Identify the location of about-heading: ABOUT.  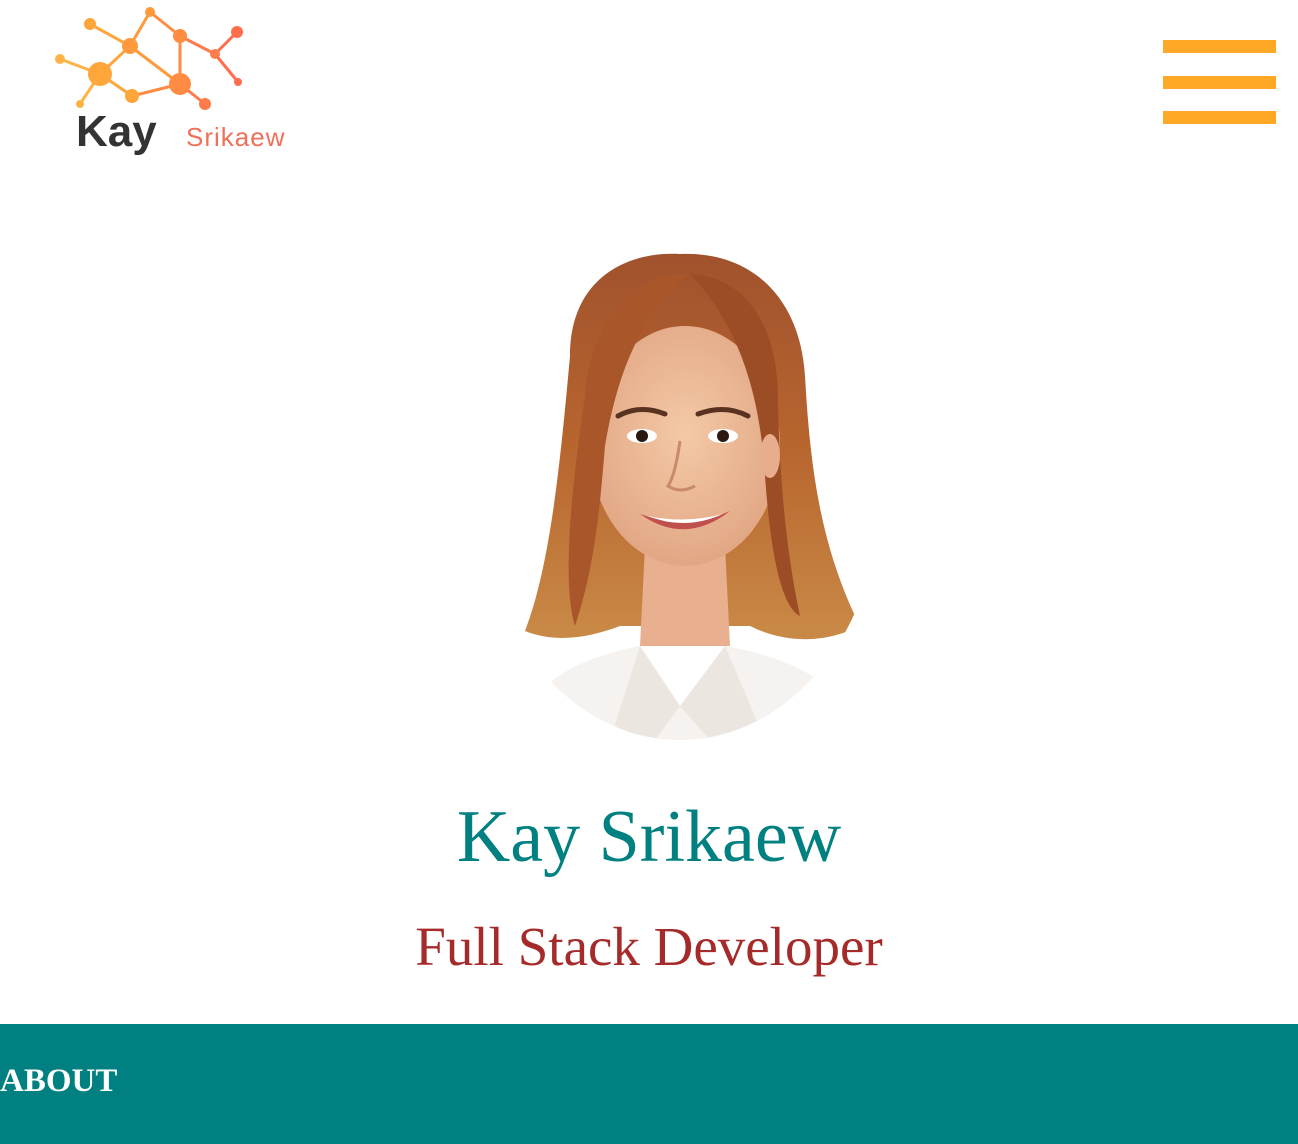
(59, 1081).